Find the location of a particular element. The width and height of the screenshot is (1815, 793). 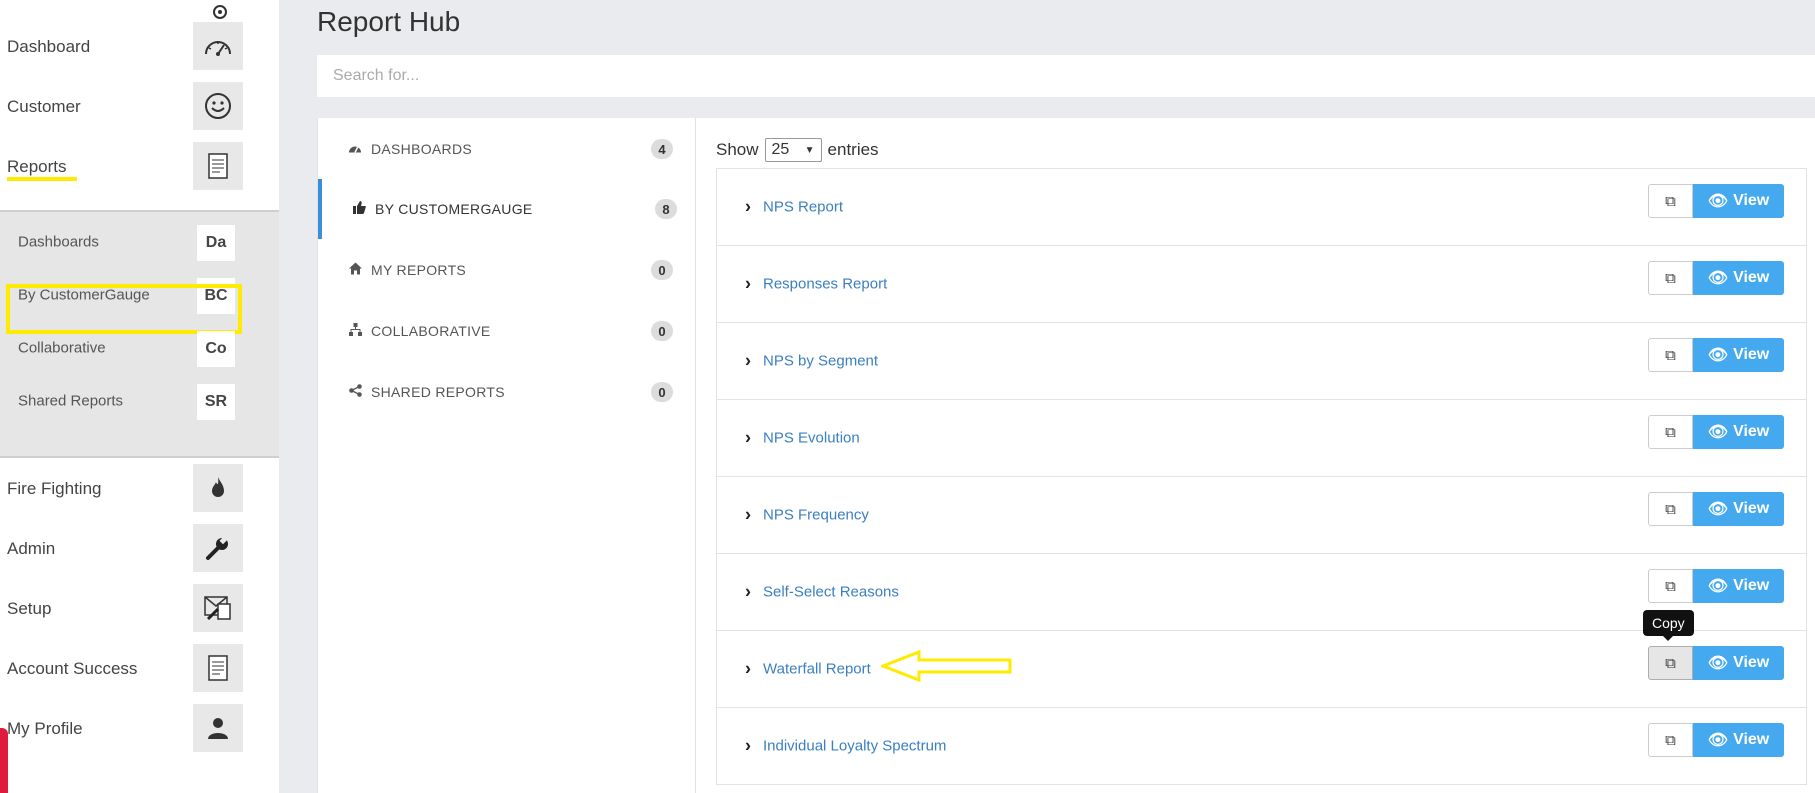

report-row: › NPS Evolution ⧉ 👁 View is located at coordinates (1261, 438).